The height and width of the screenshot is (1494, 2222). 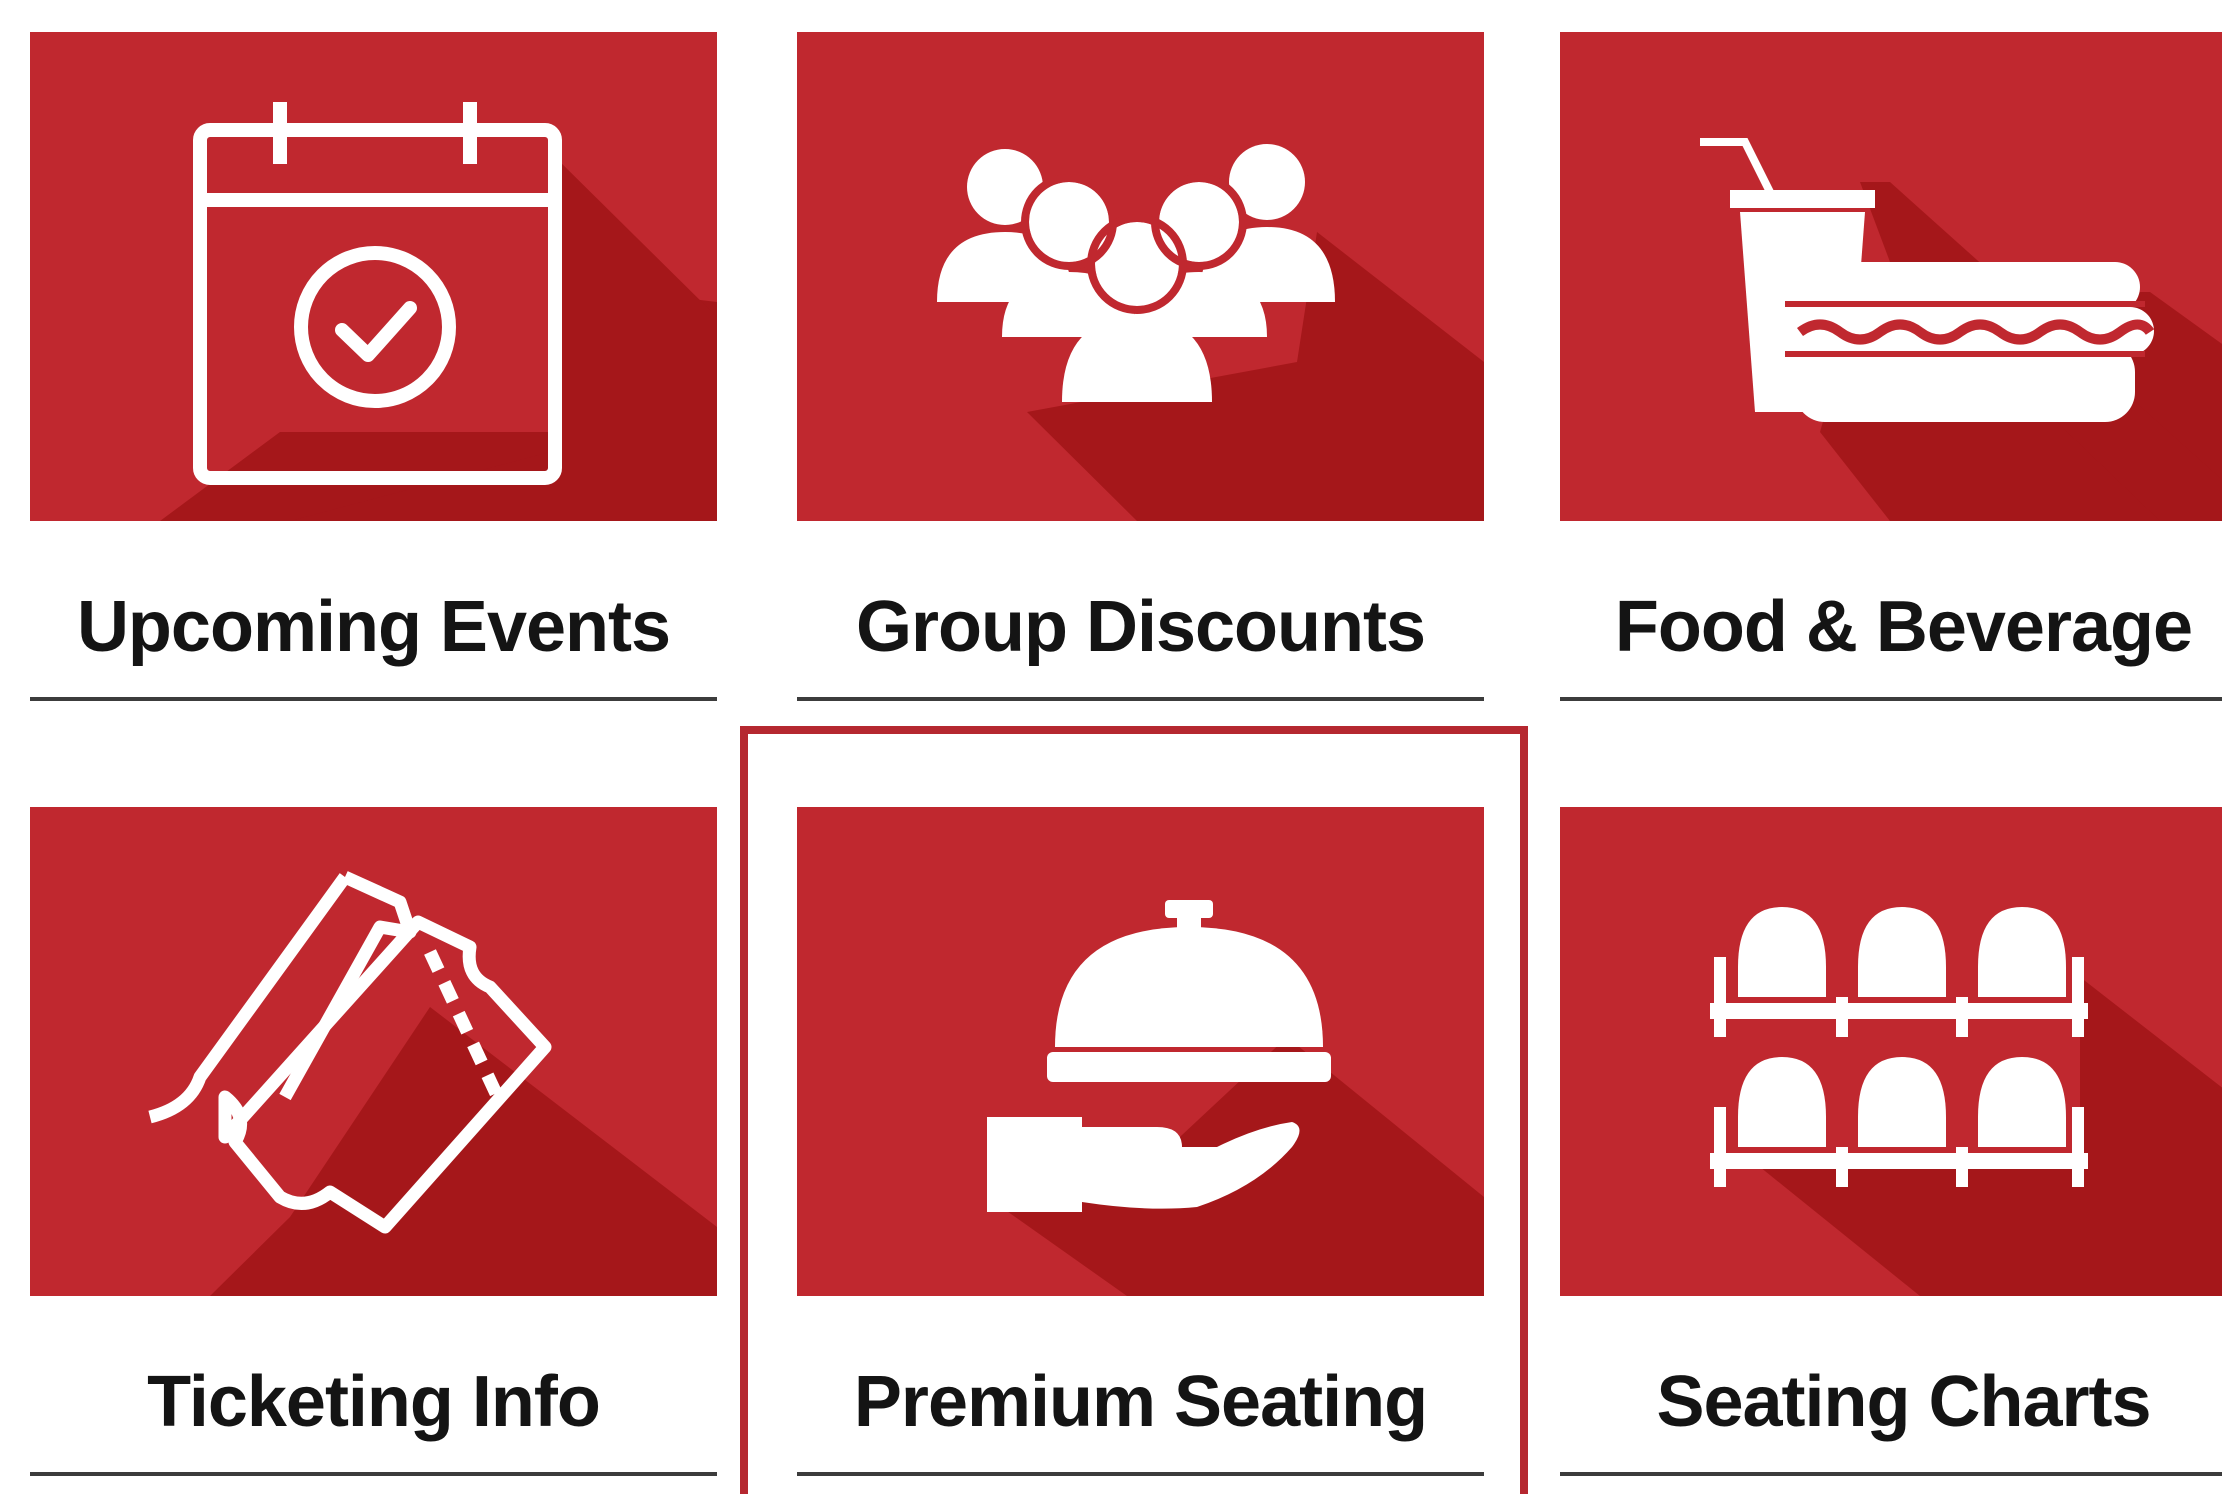 I want to click on tile-group-discounts: Group Discounts, so click(x=1140, y=366).